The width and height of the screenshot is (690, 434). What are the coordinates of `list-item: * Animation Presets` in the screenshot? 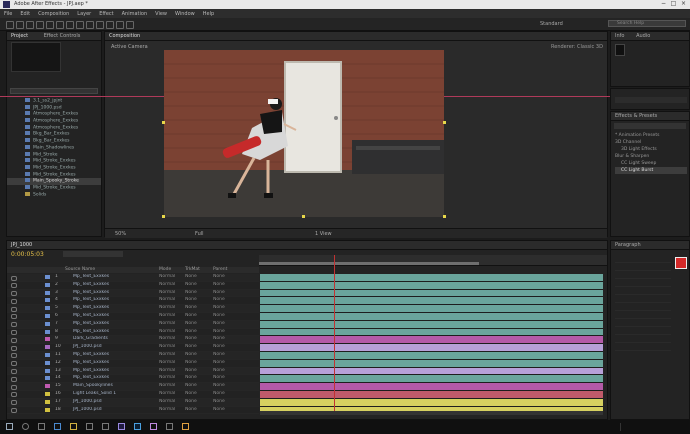 It's located at (651, 135).